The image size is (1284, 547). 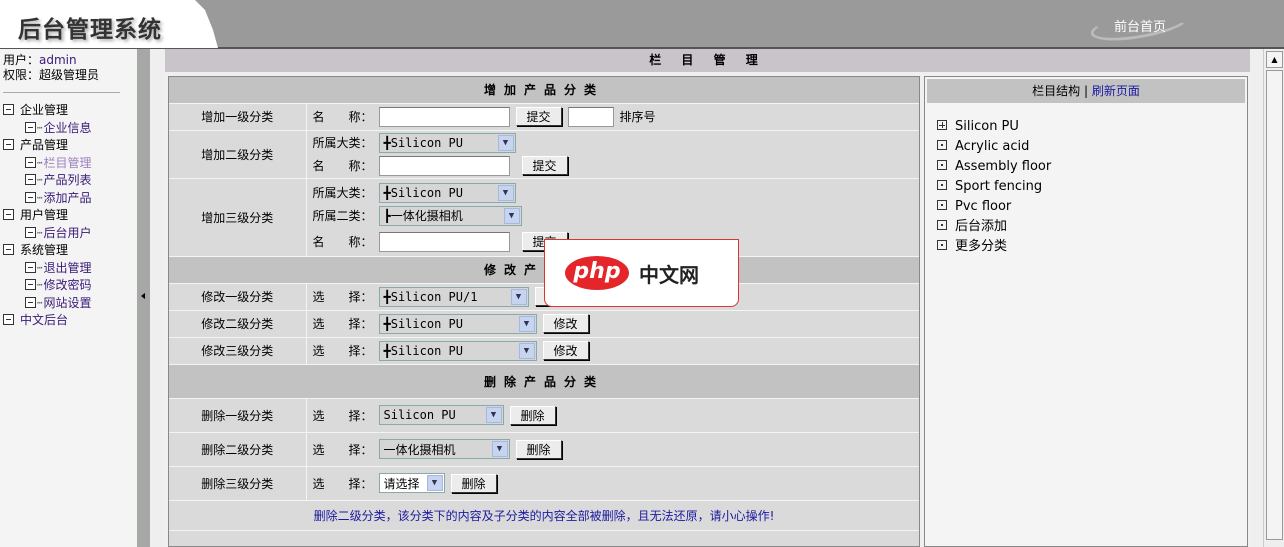 I want to click on user-info: 用户：admin, so click(x=40, y=60).